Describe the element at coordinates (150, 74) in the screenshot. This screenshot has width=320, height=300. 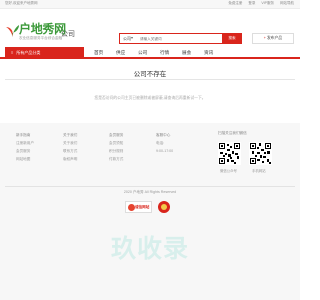
I see `page-title: 公司不存在` at that location.